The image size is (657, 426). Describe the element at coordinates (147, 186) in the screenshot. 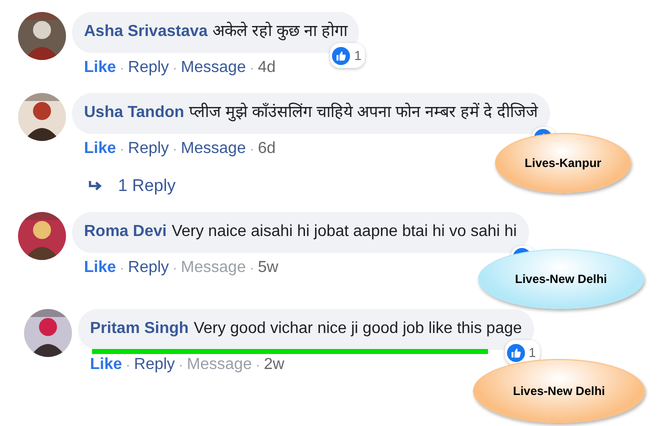

I see `replies-count: 1 Reply` at that location.